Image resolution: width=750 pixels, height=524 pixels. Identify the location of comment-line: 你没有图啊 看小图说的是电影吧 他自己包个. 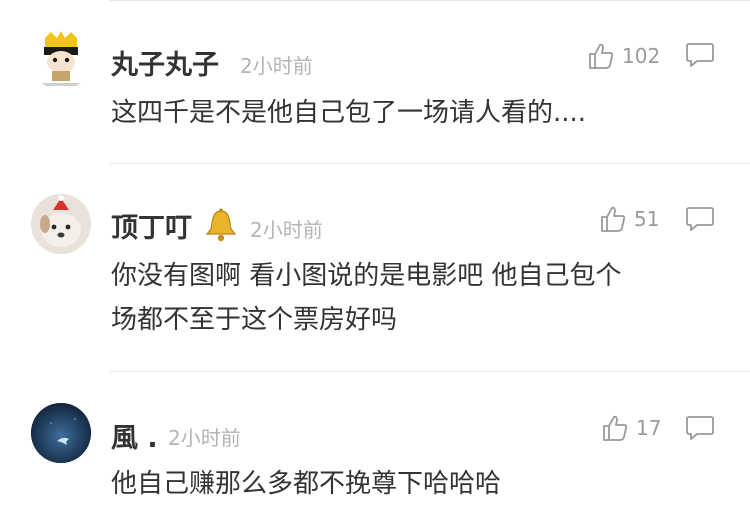
(366, 276).